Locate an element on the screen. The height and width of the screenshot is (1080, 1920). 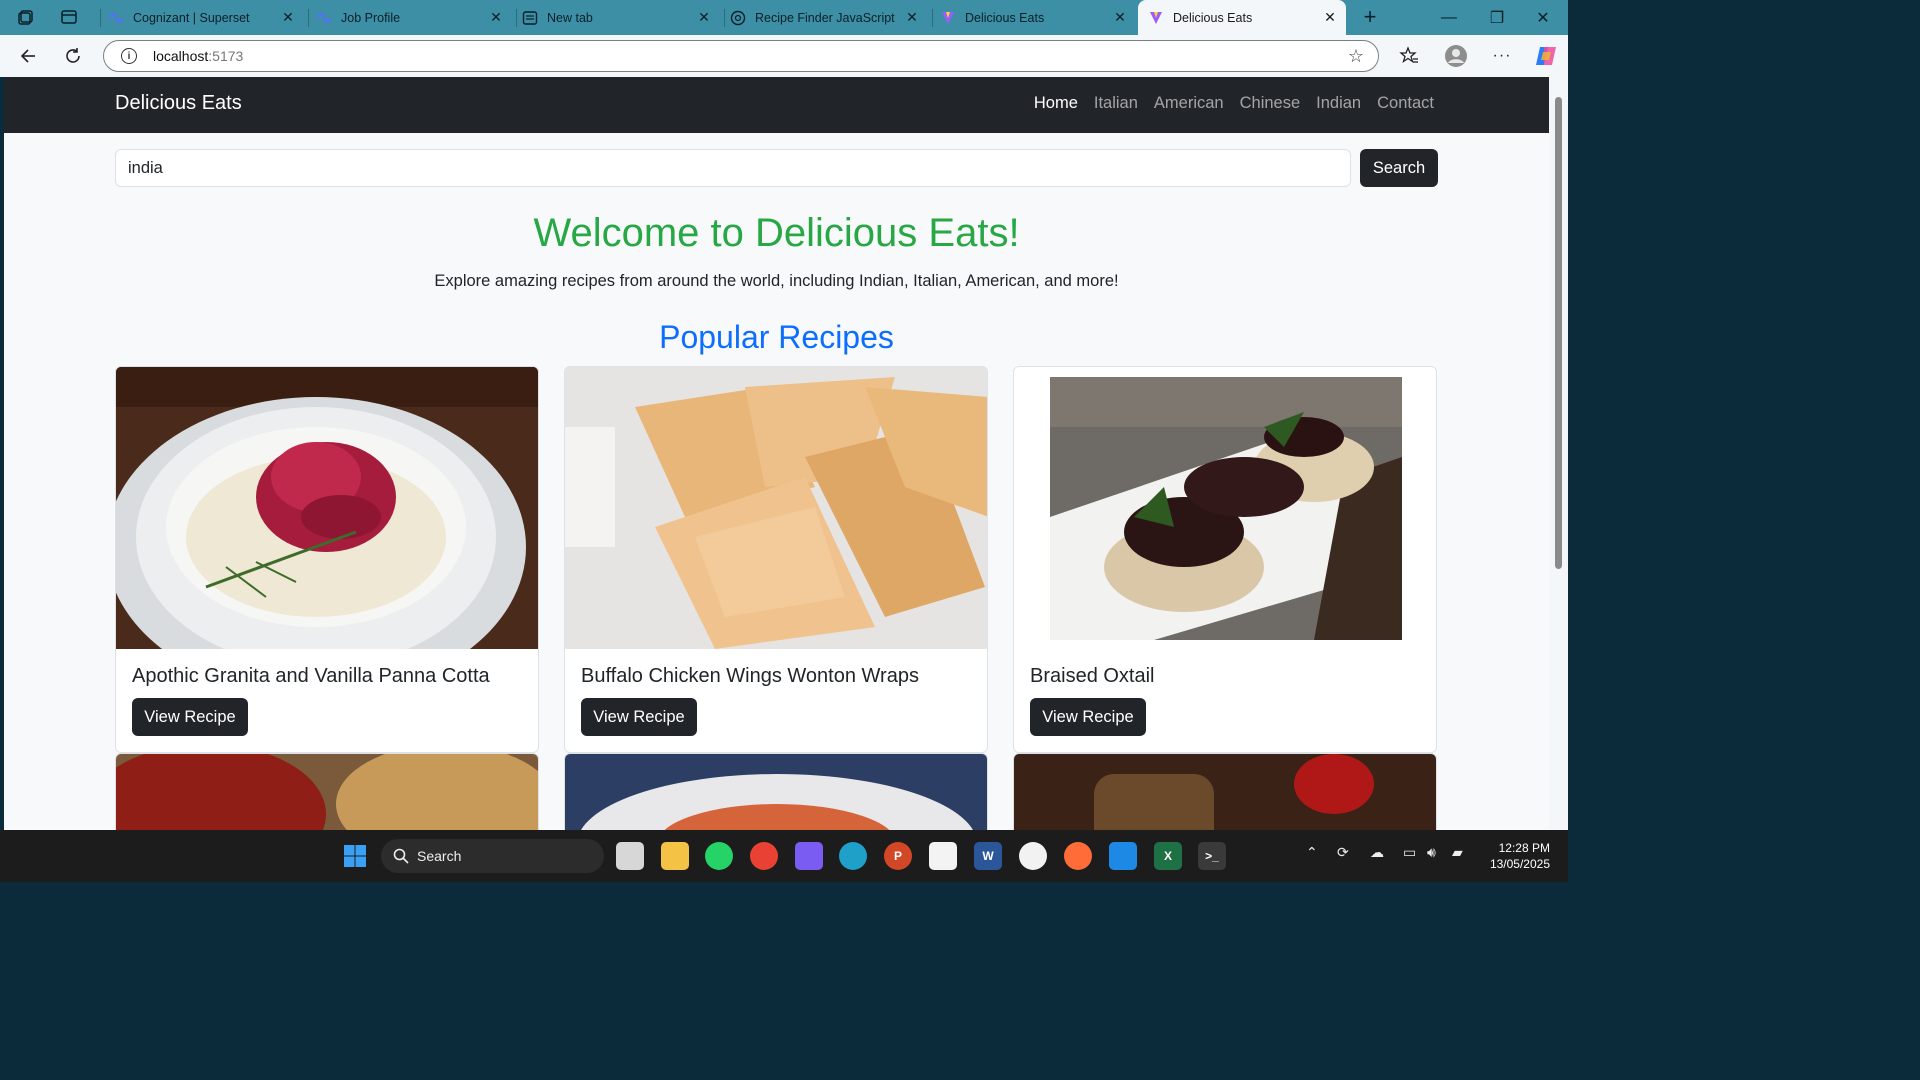
superset-icon is located at coordinates (116, 18).